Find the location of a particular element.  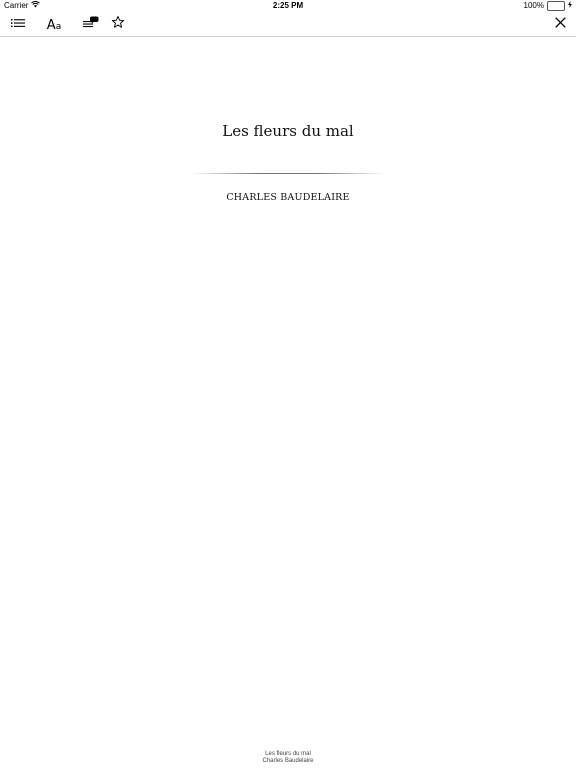

bookmark-star-icon is located at coordinates (118, 24).